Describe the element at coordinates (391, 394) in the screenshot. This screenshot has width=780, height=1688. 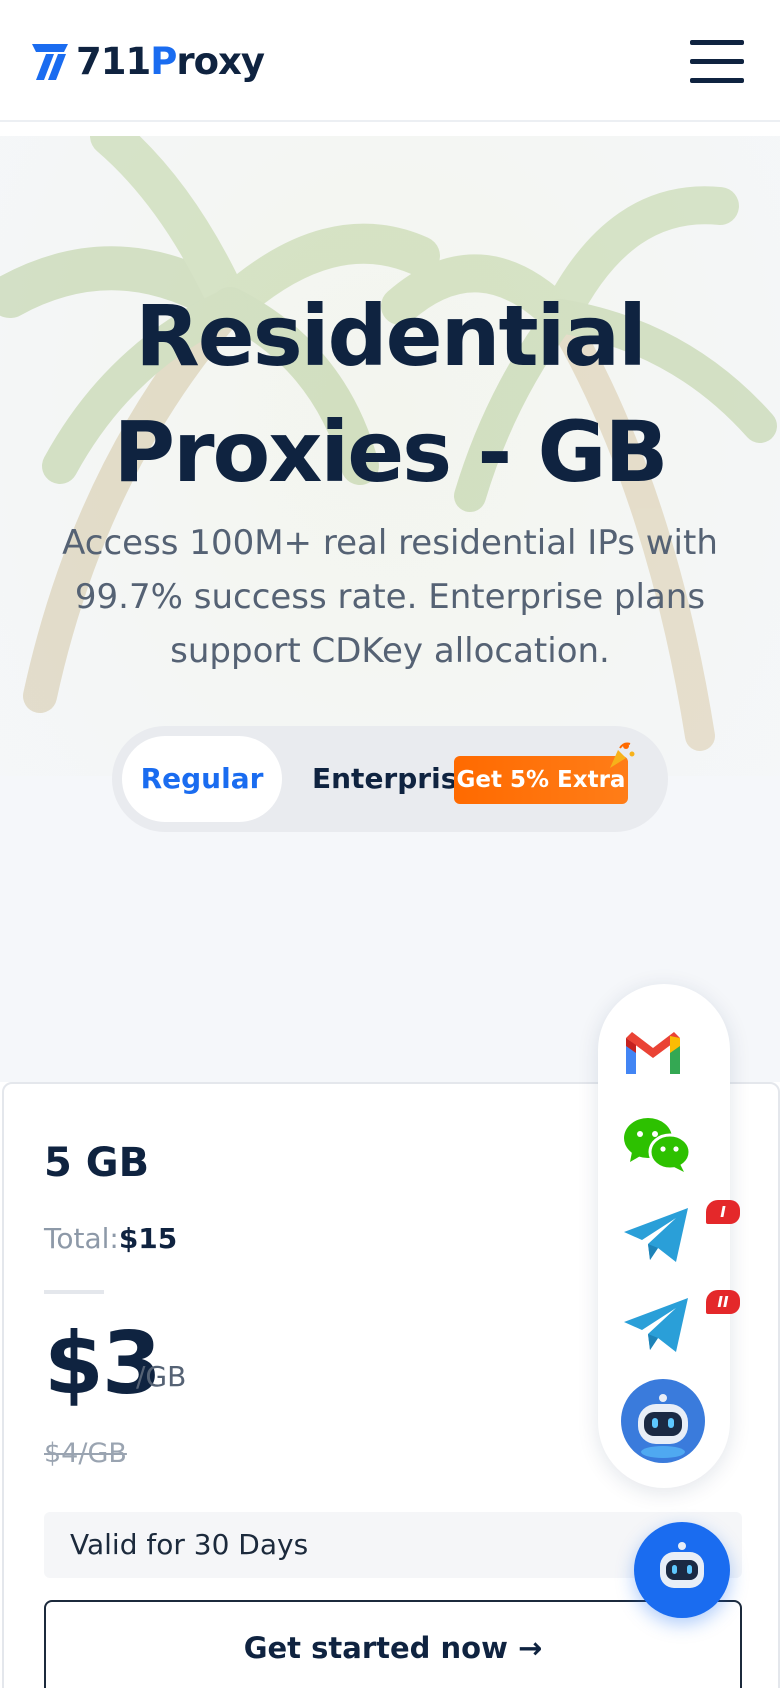
I see `page-title: Residential Proxies - GB` at that location.